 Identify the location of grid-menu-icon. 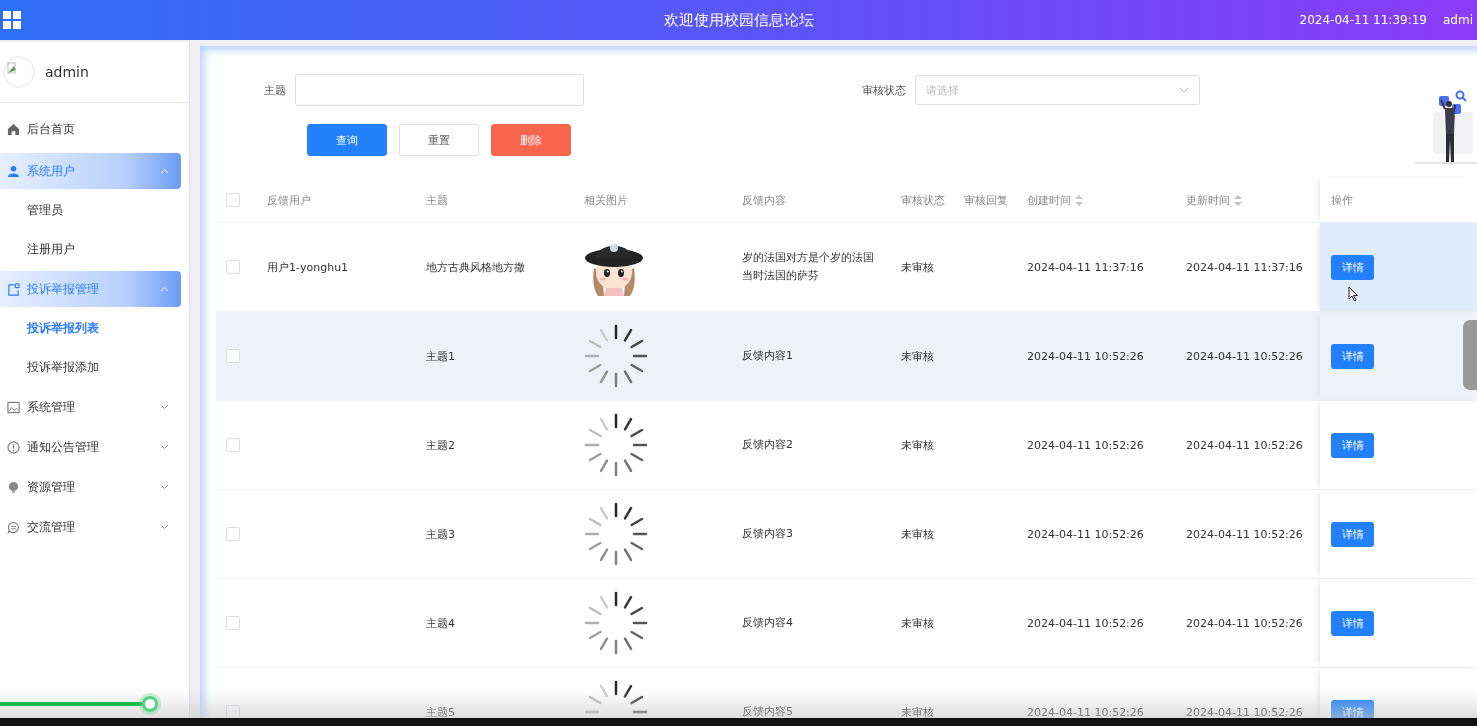
(12, 20).